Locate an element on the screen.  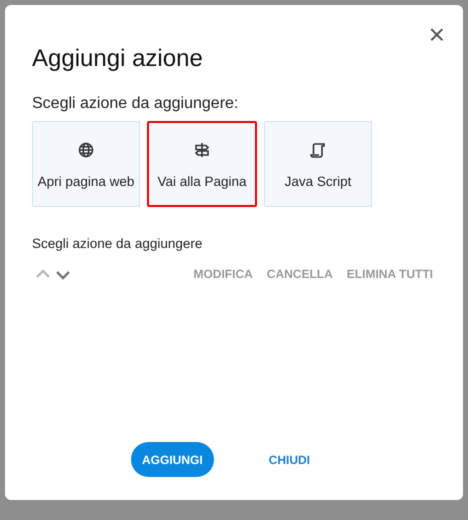
close-text-button: CHIUDI is located at coordinates (289, 459).